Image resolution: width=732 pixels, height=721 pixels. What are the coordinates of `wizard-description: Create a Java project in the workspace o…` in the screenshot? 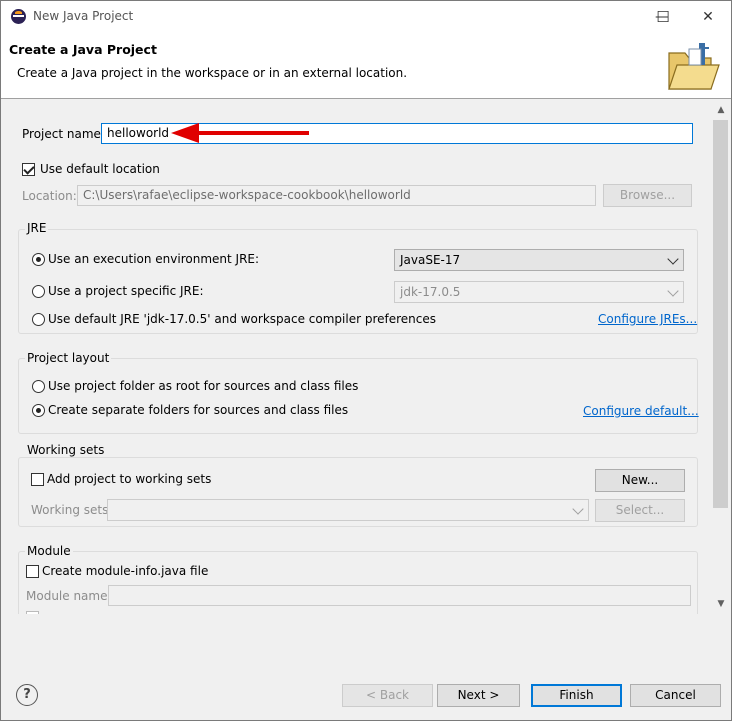 It's located at (212, 73).